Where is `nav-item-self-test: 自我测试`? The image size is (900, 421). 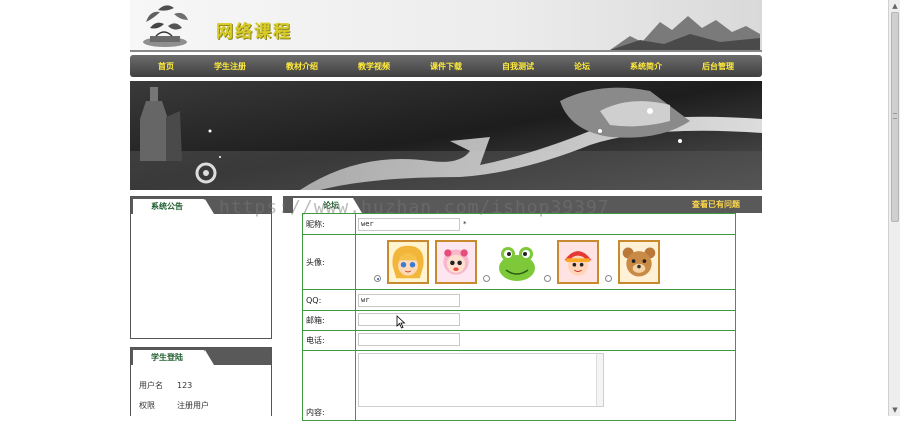
nav-item-self-test: 自我测试 is located at coordinates (518, 66).